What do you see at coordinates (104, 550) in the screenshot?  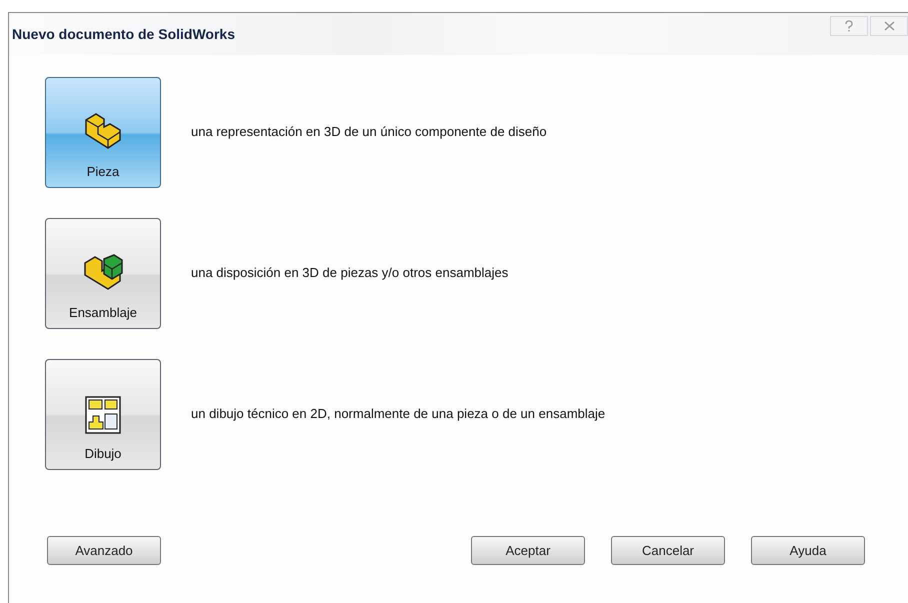 I see `dialog-button: Avanzado` at bounding box center [104, 550].